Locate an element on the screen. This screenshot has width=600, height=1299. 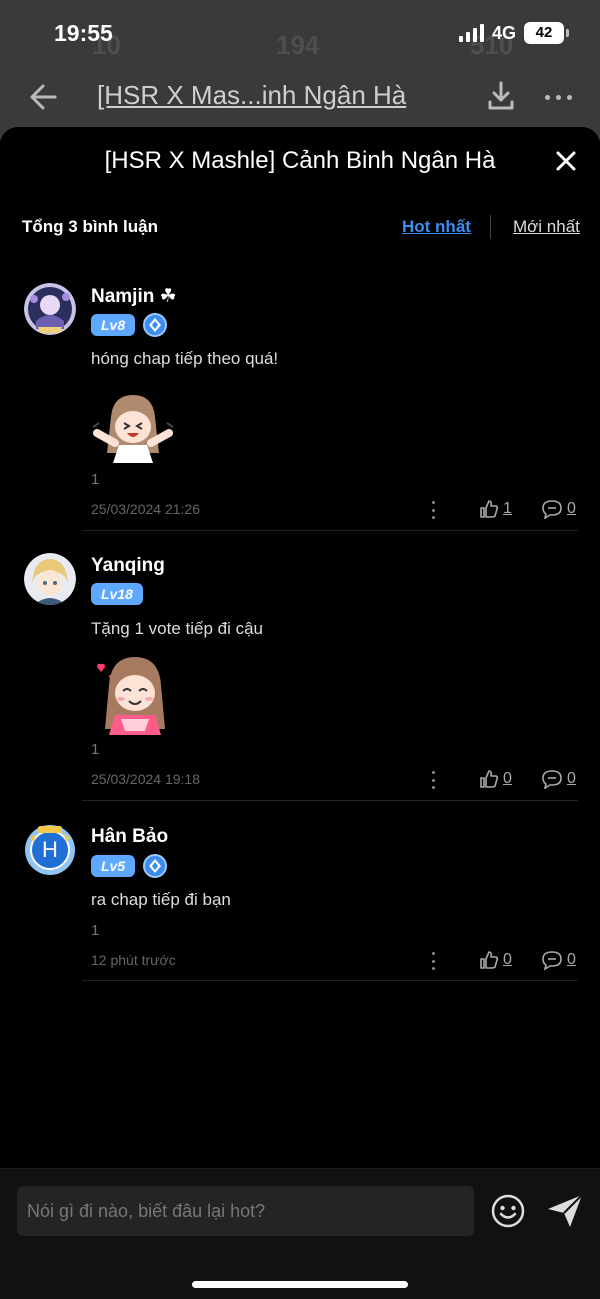
close-icon is located at coordinates (566, 161).